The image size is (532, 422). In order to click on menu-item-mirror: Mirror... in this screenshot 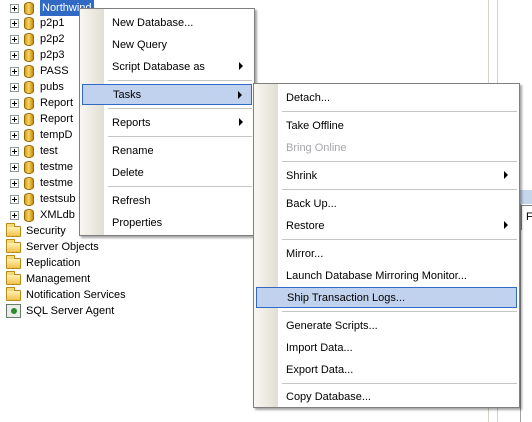, I will do `click(386, 253)`.